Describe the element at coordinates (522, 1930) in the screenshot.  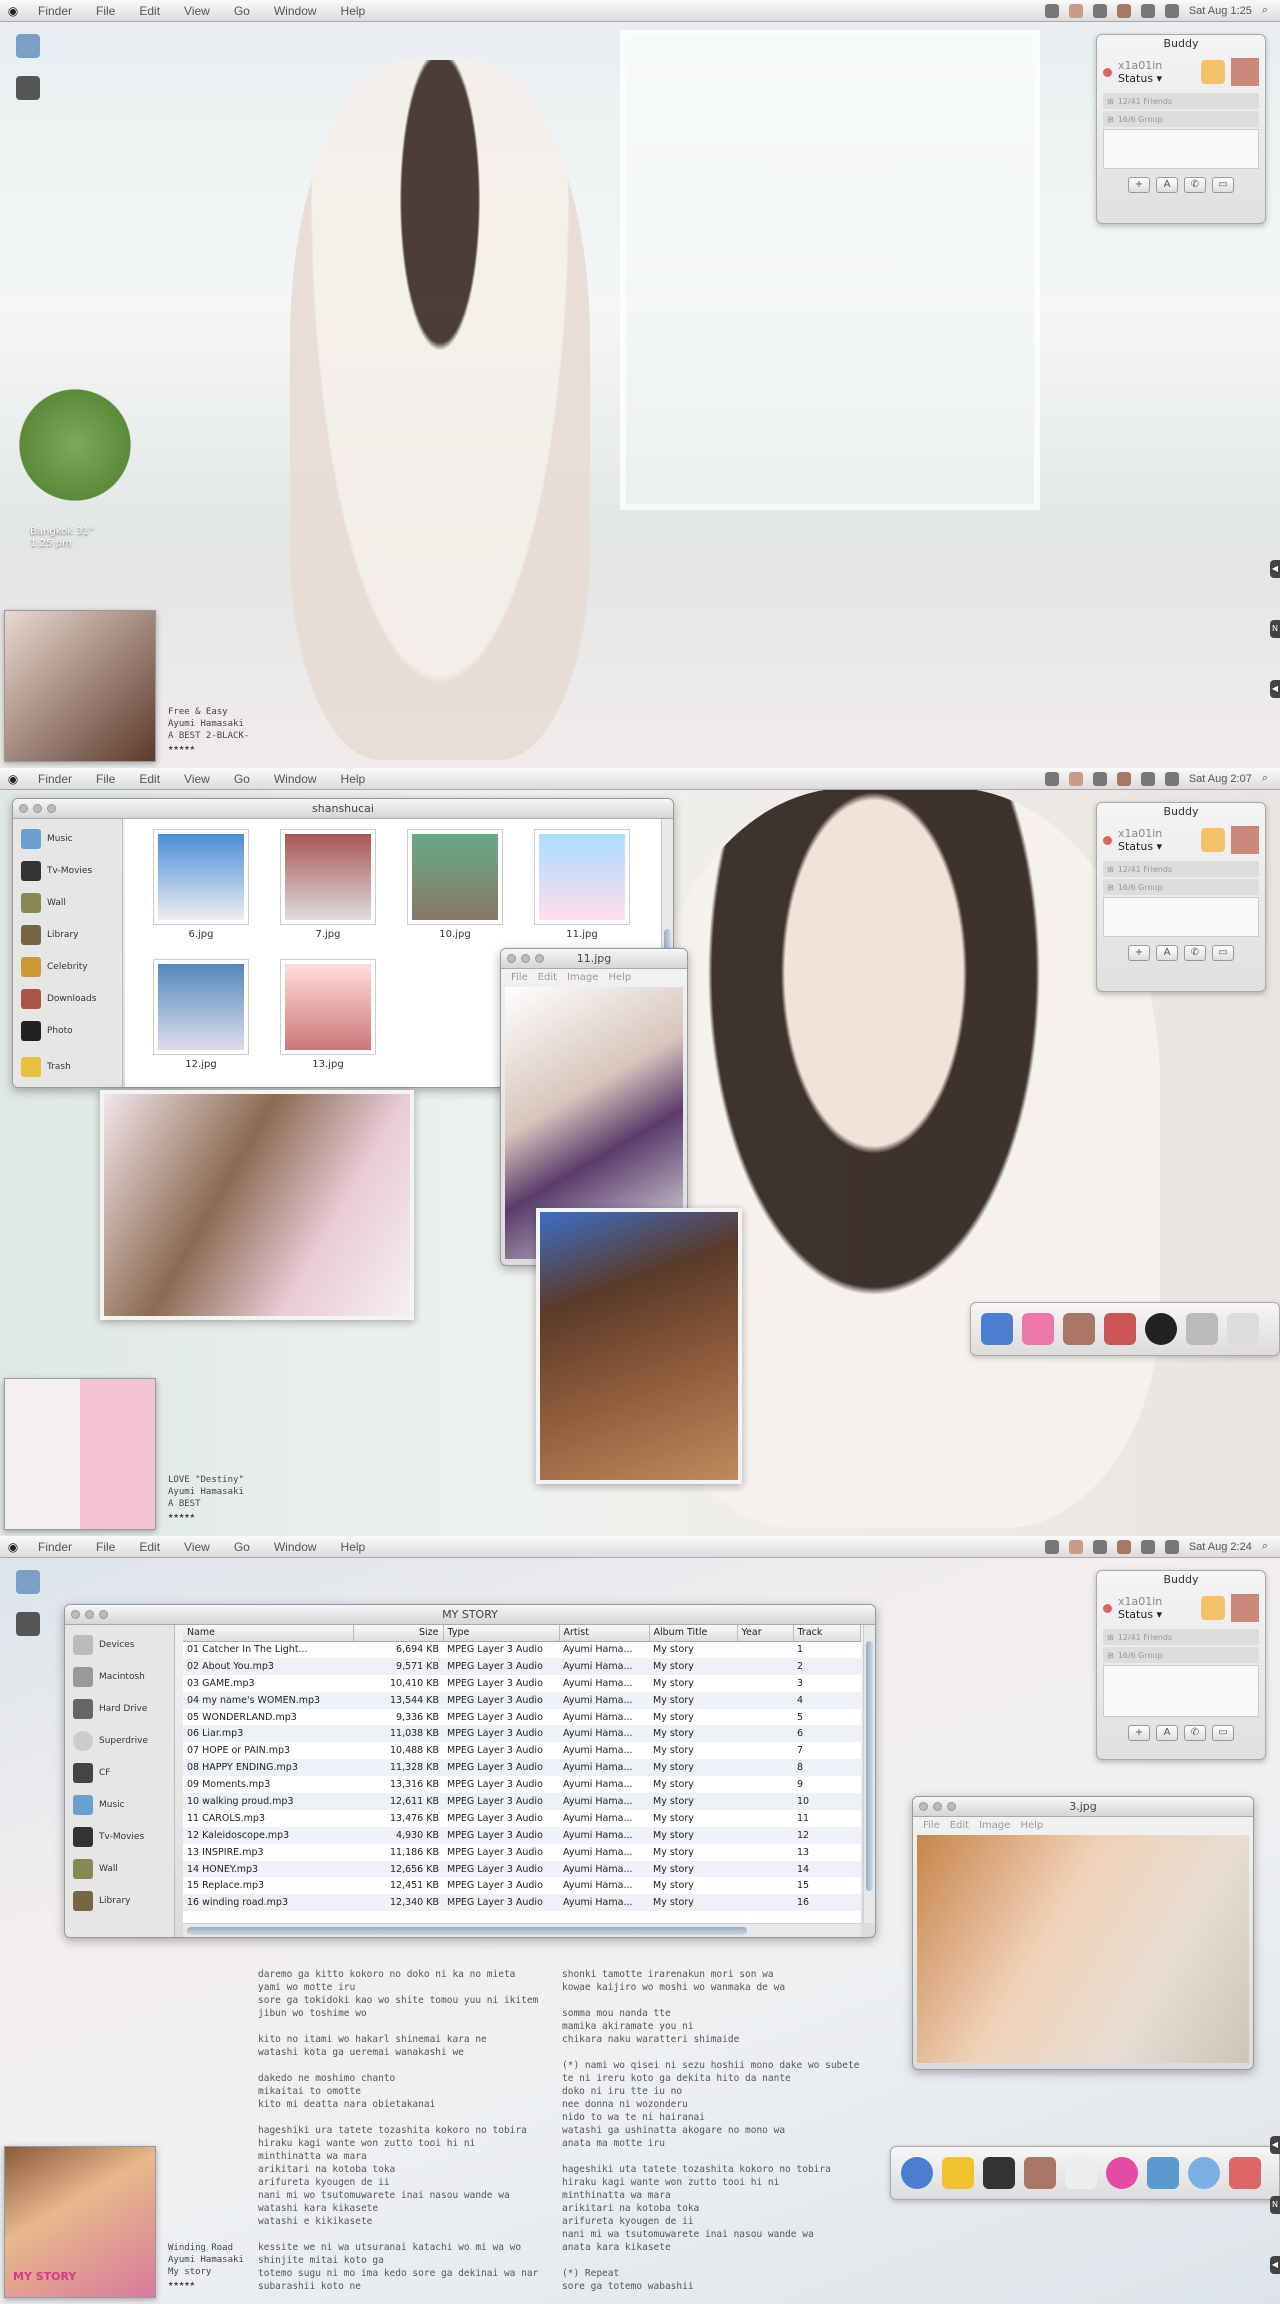
I see `library-hscrollbar` at that location.